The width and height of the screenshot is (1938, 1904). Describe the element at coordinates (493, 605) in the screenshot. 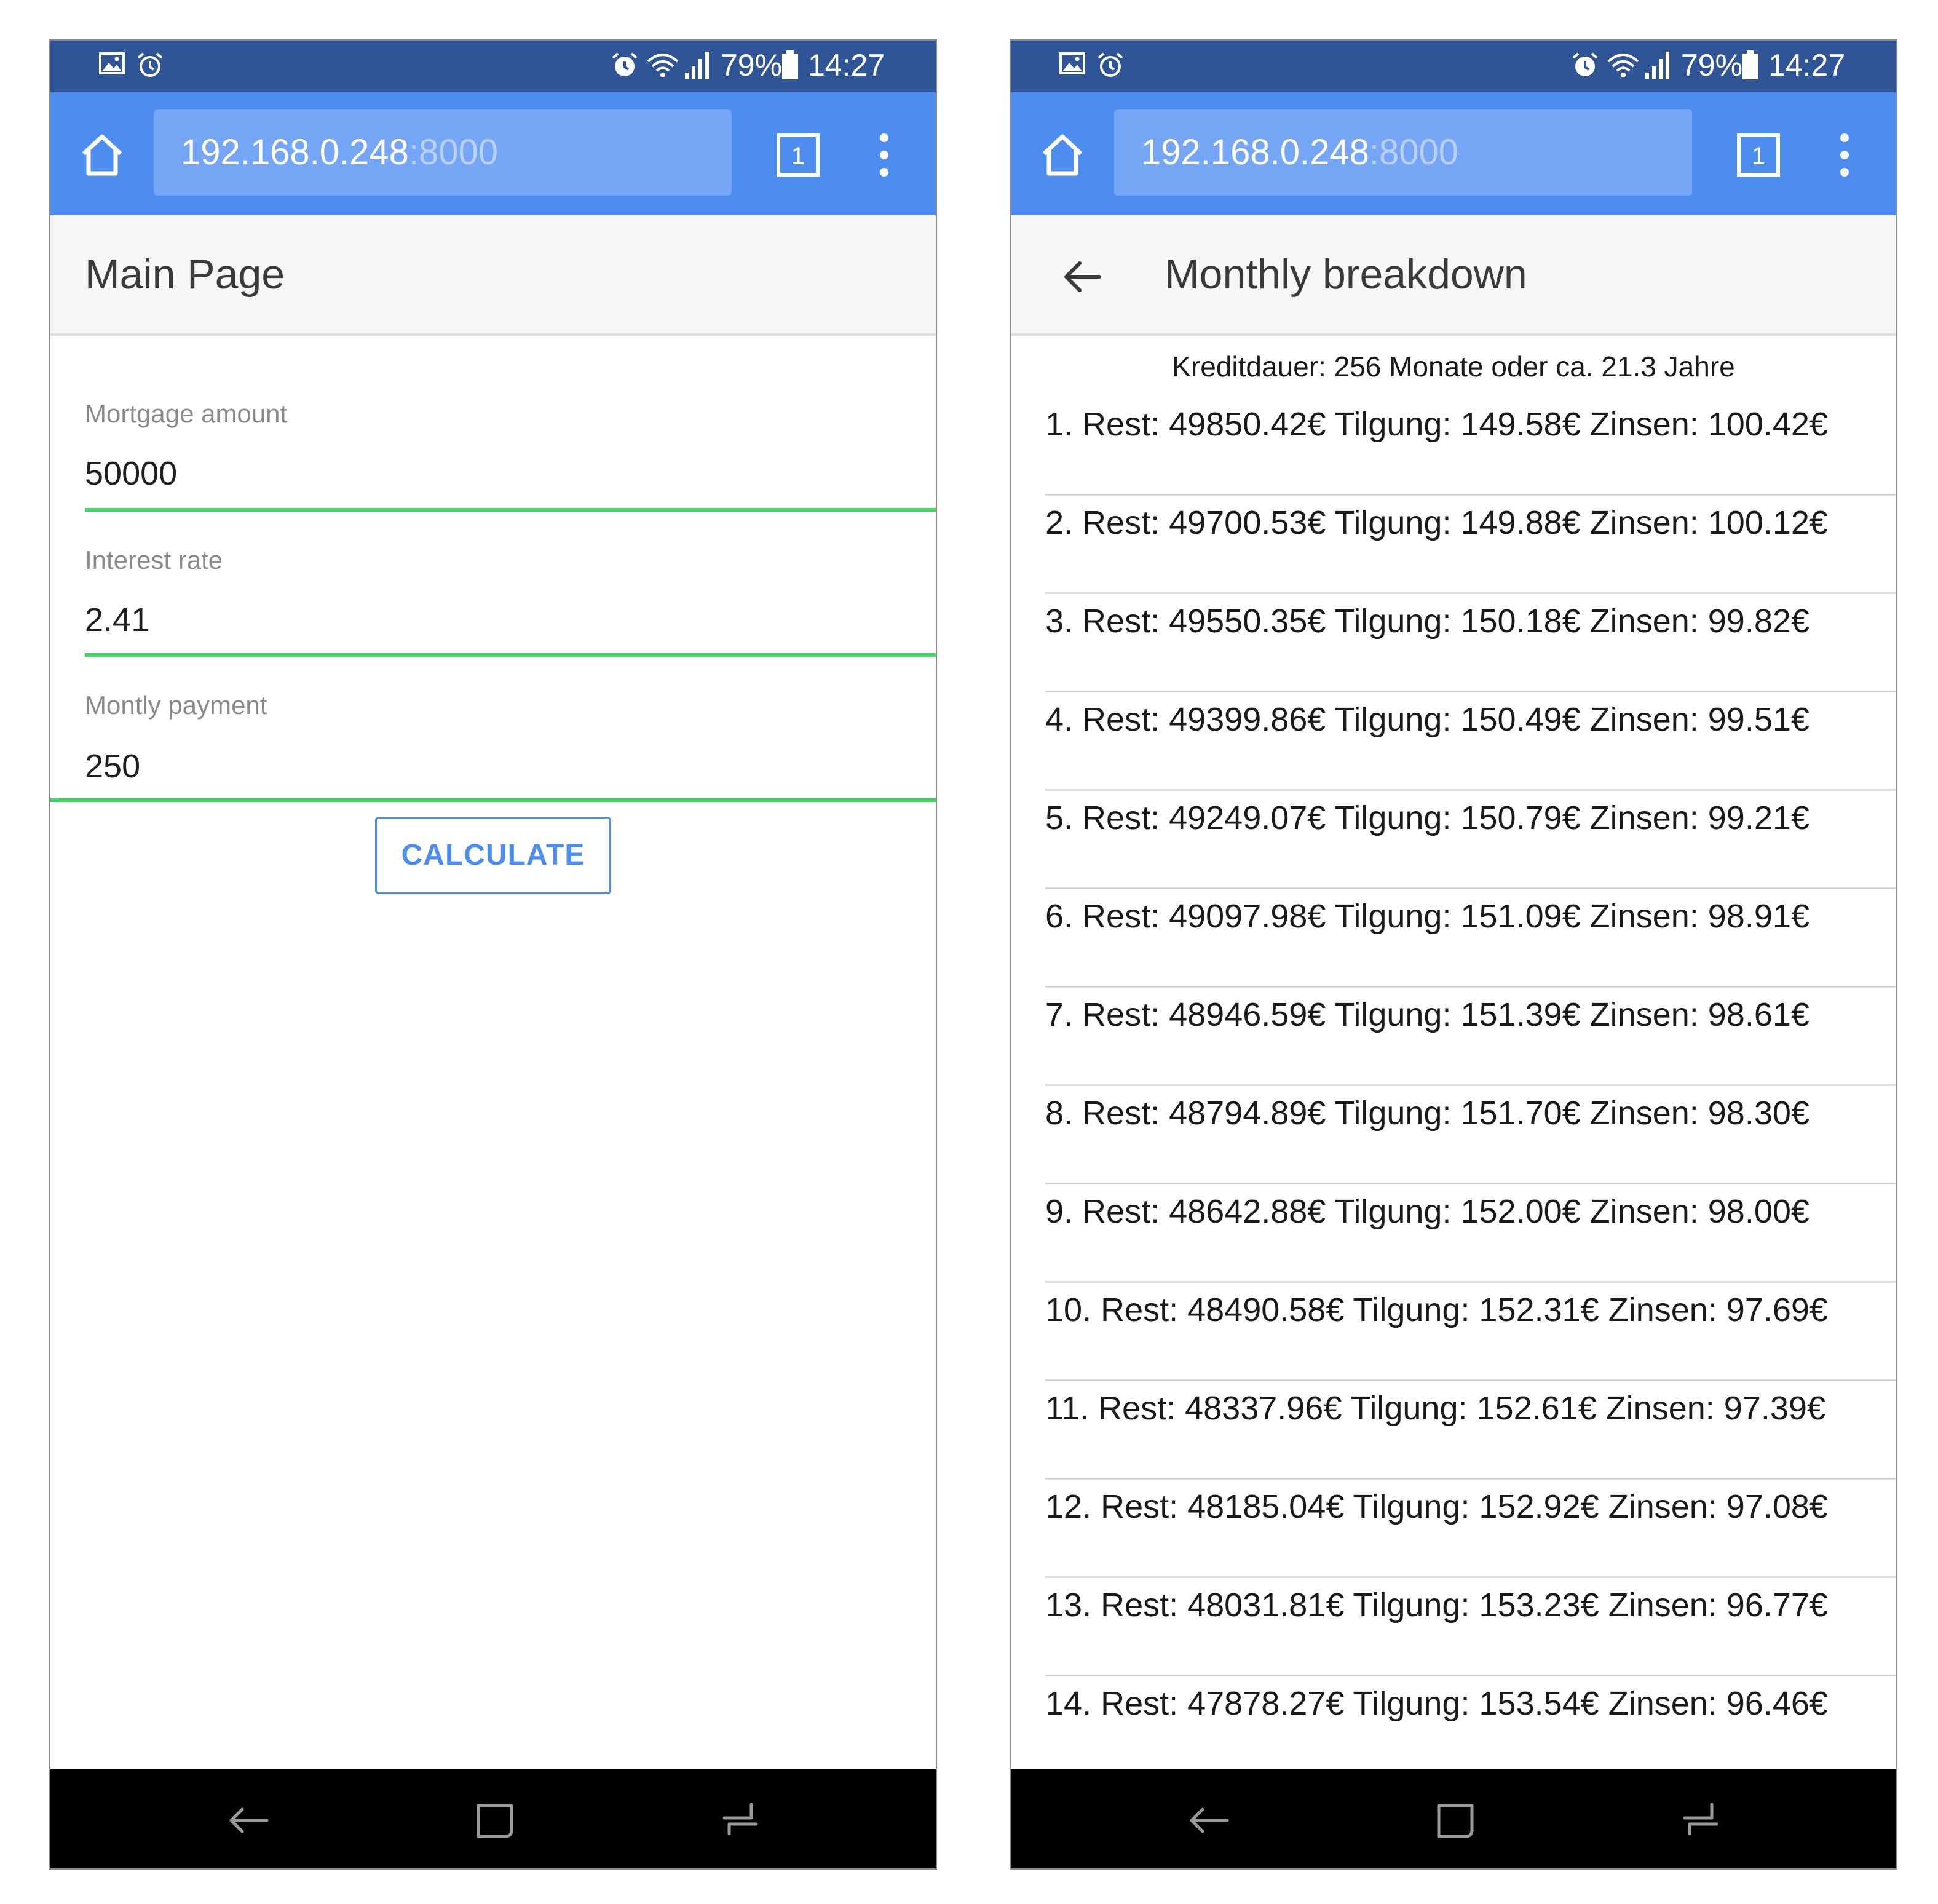

I see `interest-rate-field: Interest rate 2.41` at that location.